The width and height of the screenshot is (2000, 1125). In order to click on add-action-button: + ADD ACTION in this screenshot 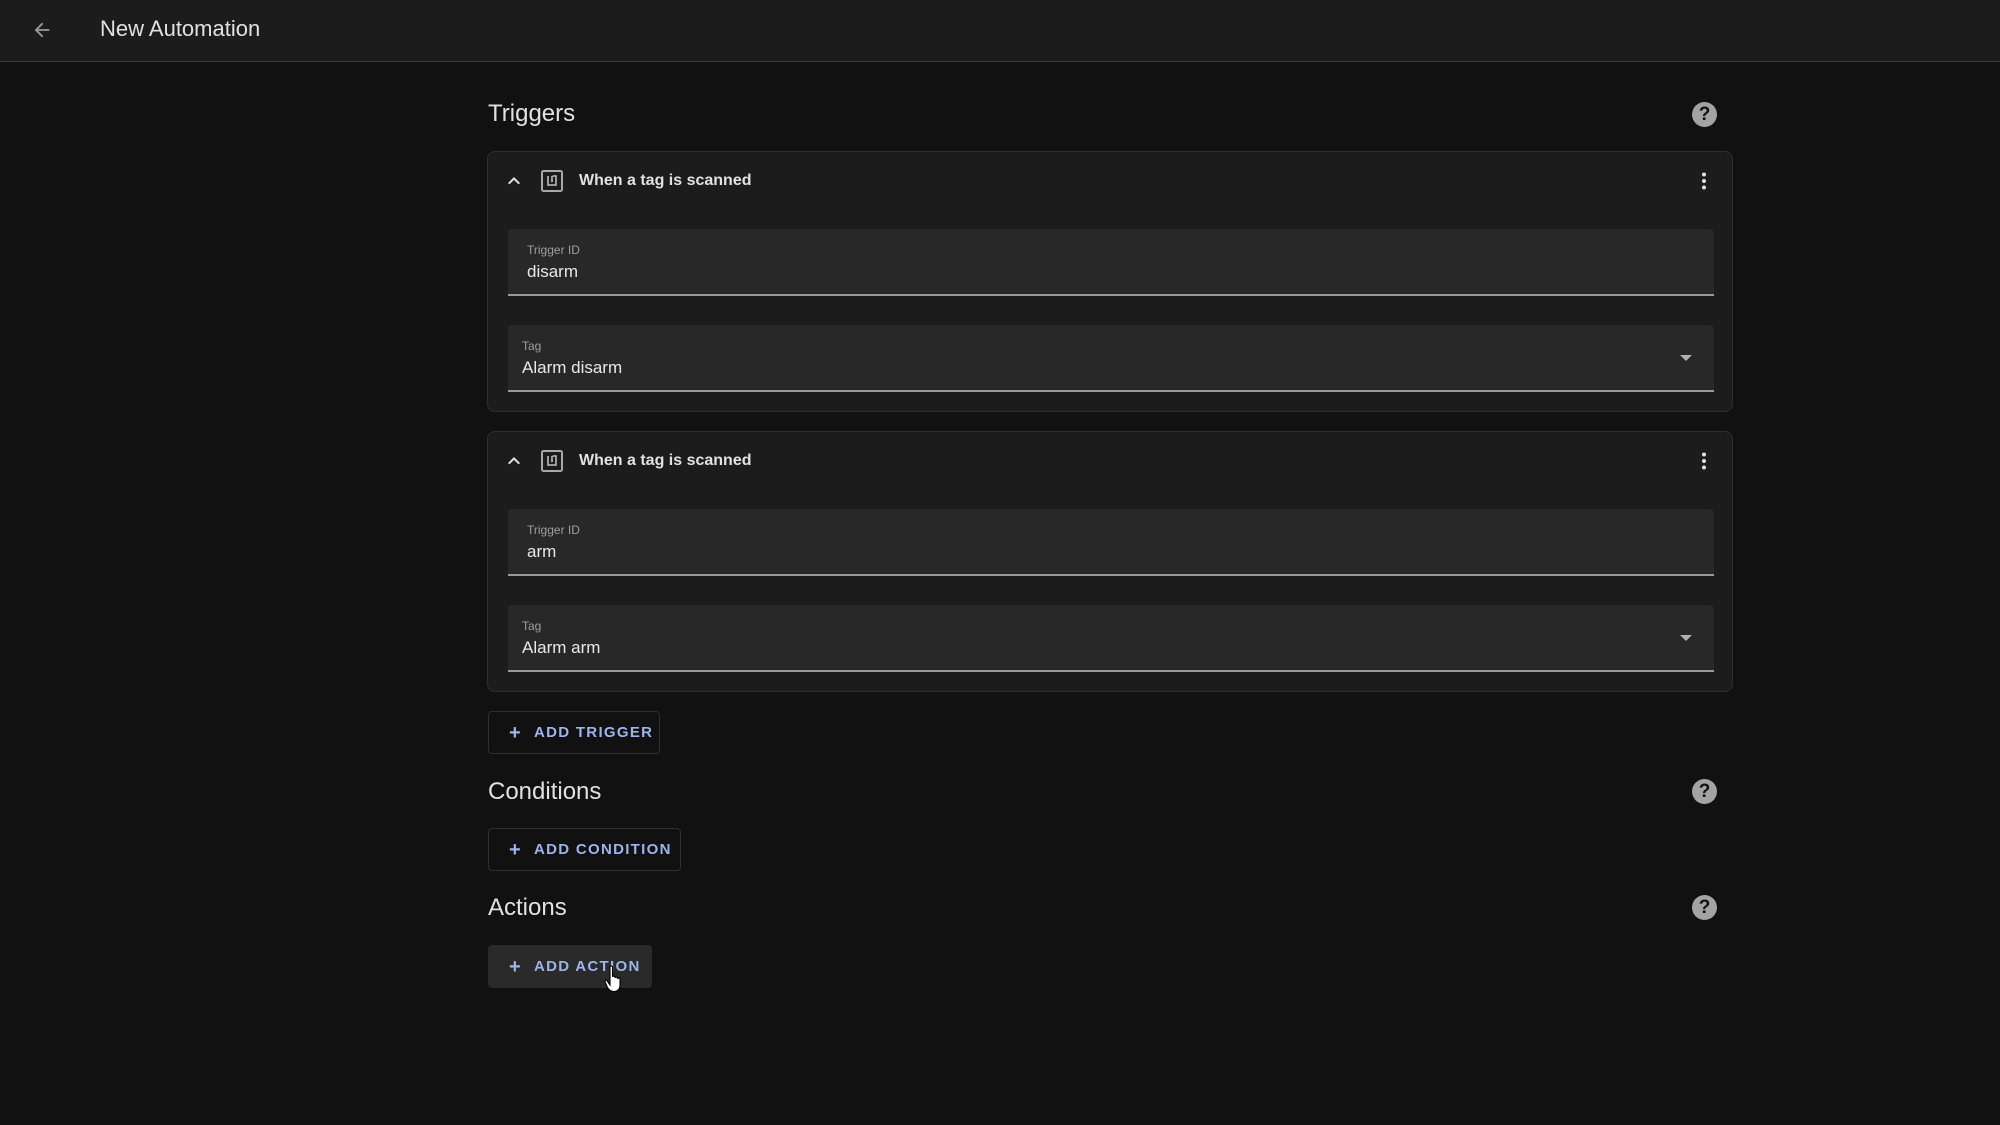, I will do `click(570, 966)`.